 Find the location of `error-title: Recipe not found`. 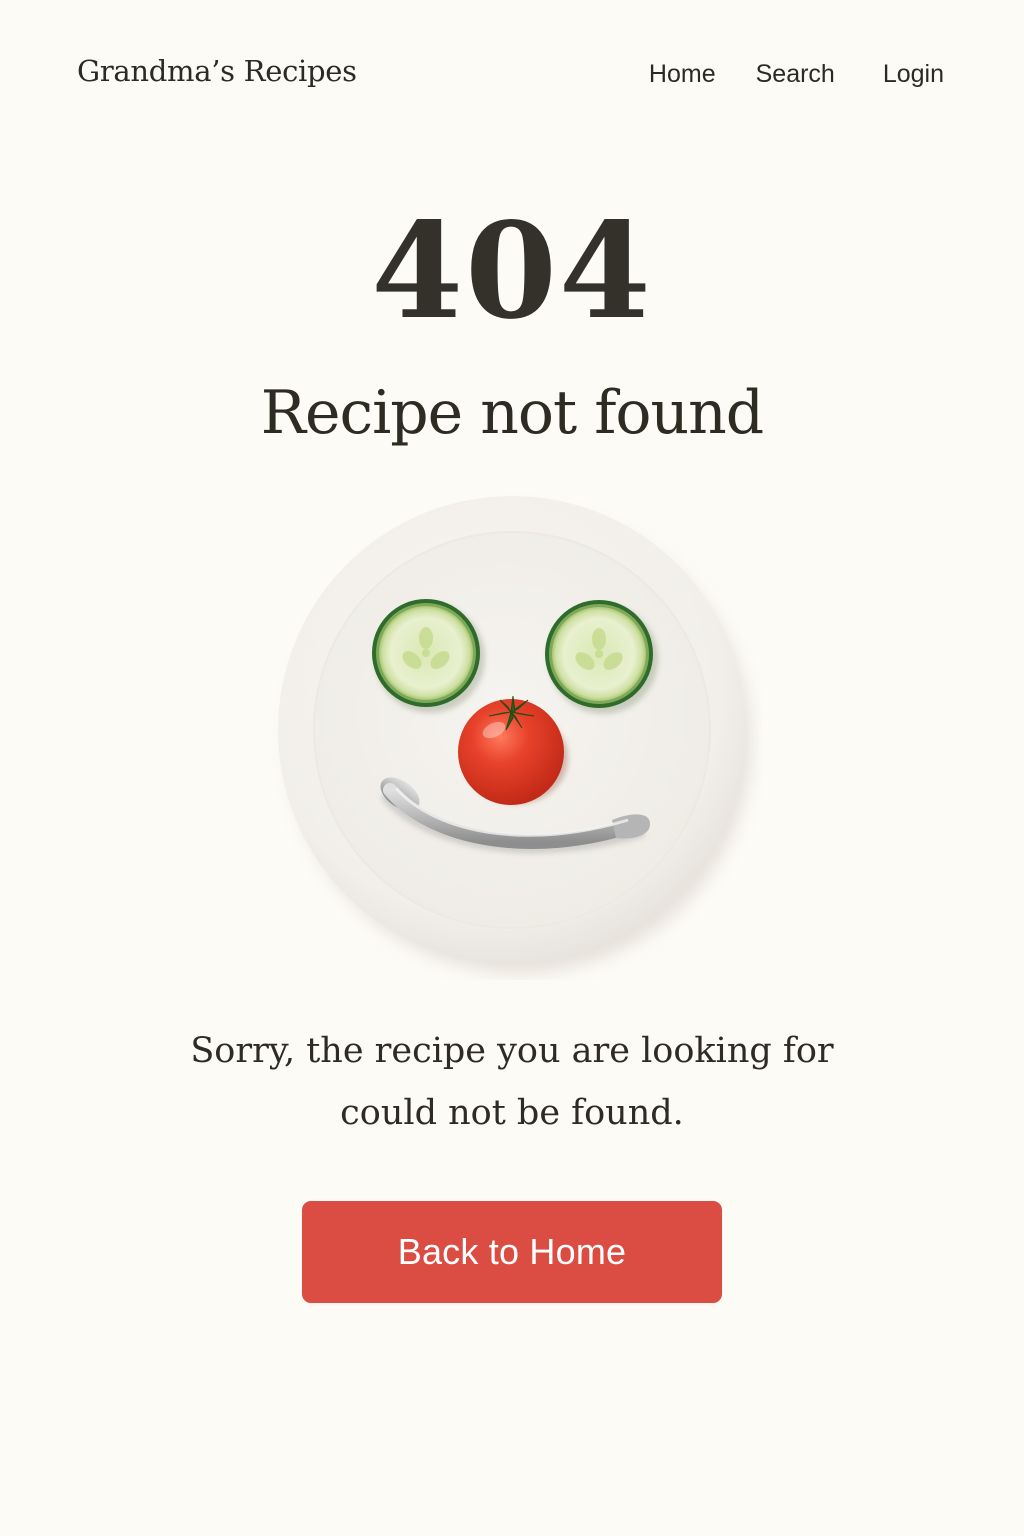

error-title: Recipe not found is located at coordinates (512, 413).